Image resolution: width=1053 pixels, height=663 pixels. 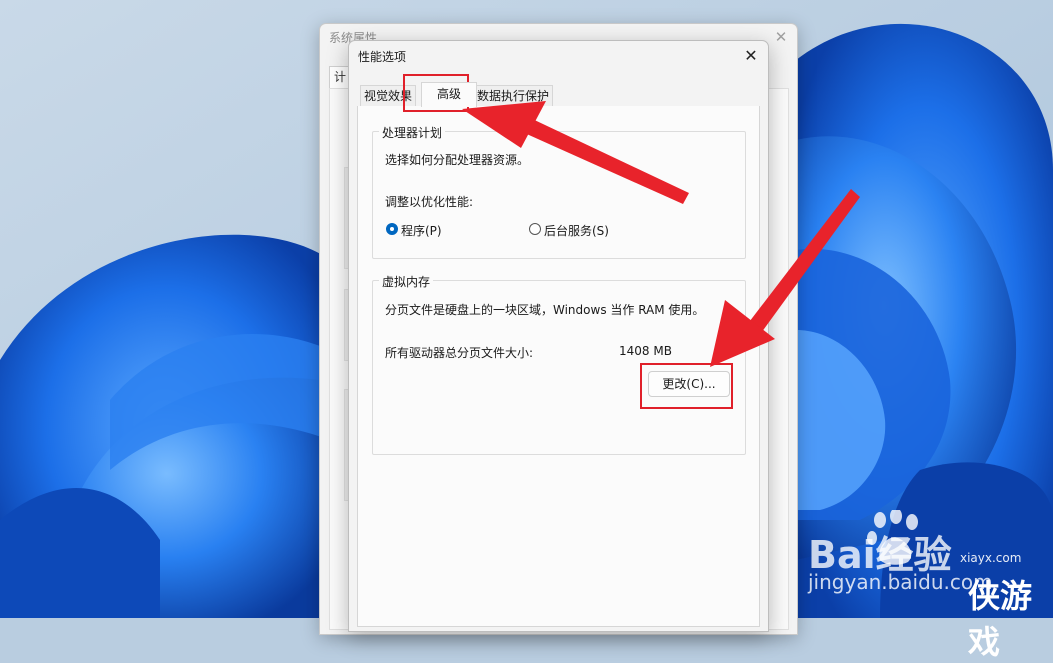 I want to click on programs-radio-label: 程序(P), so click(x=421, y=230).